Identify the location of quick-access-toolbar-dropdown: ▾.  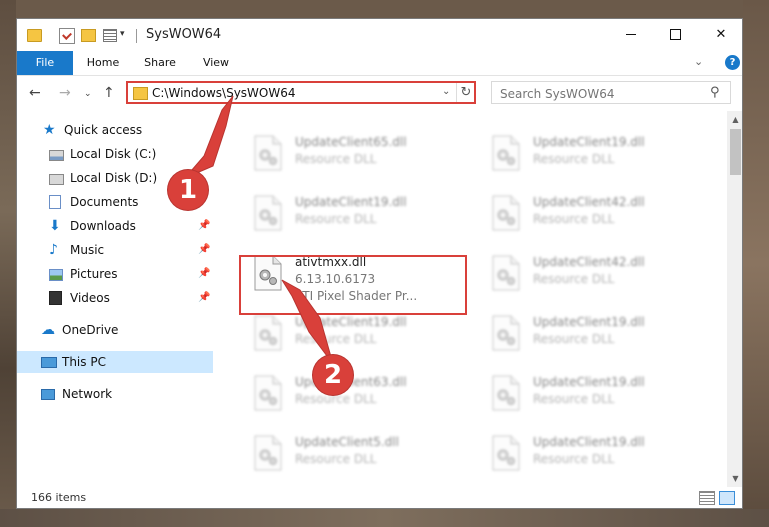
(122, 34).